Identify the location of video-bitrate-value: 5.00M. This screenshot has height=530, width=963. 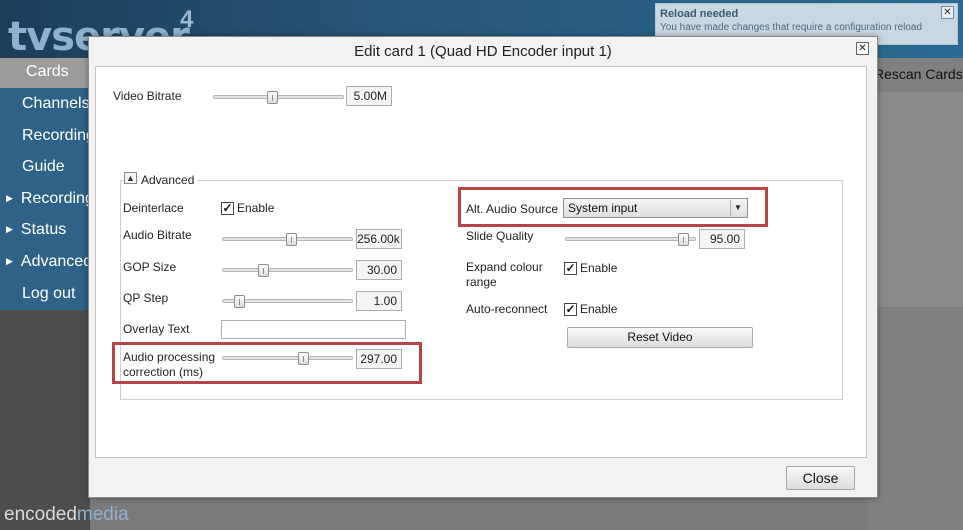
(369, 96).